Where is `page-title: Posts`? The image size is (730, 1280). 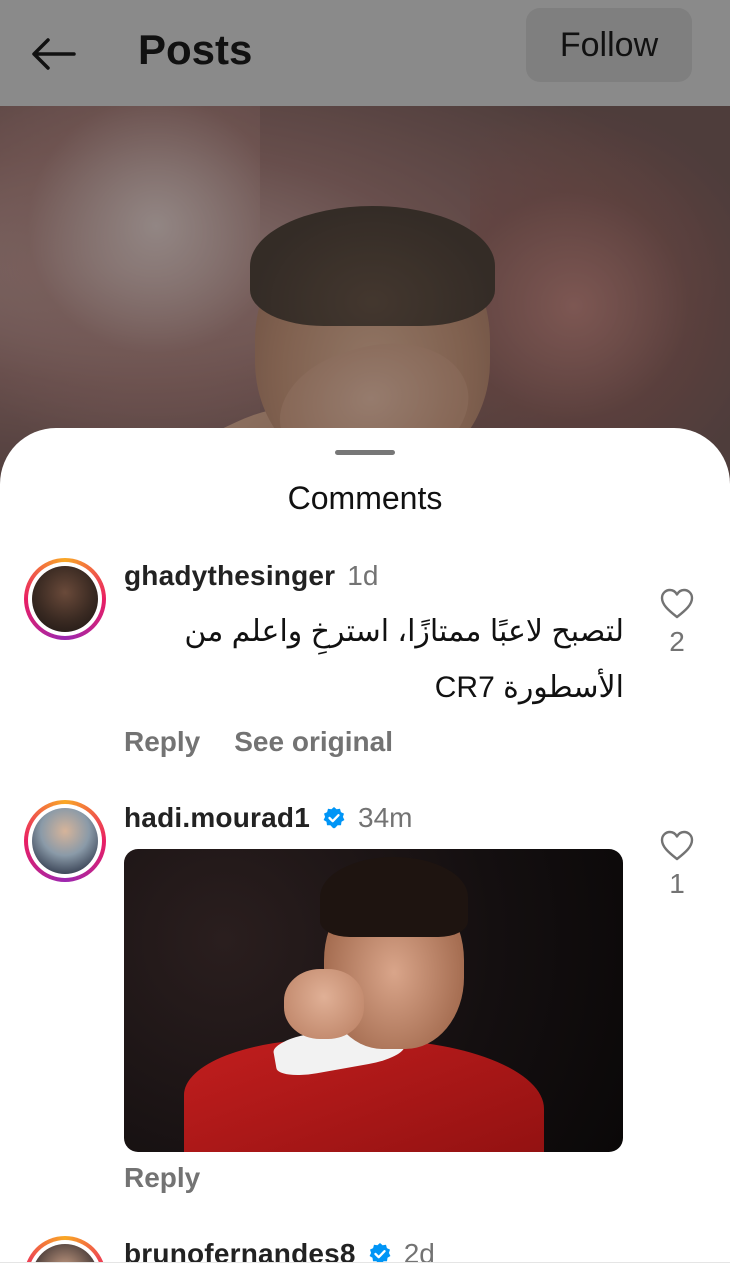
page-title: Posts is located at coordinates (195, 49).